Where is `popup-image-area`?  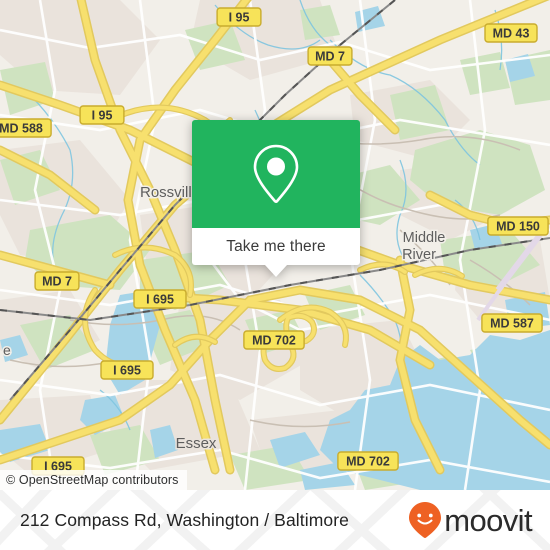 popup-image-area is located at coordinates (276, 174).